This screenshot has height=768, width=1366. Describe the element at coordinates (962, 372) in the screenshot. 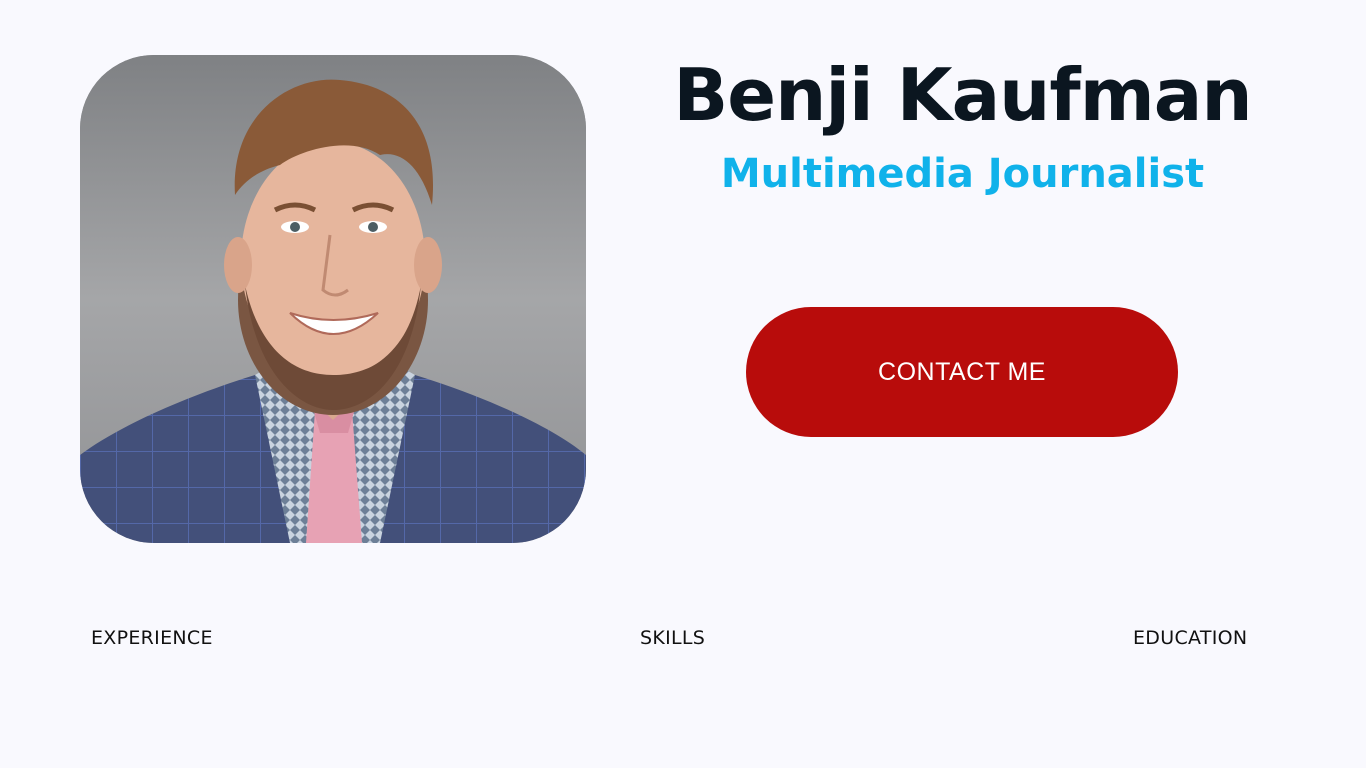

I see `contact-me-button: CONTACT ME` at that location.